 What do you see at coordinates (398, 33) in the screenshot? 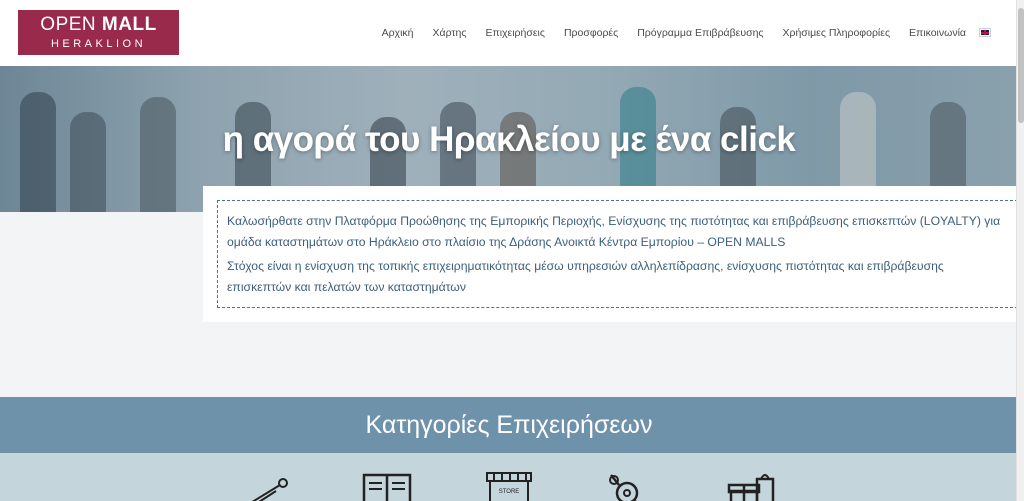
I see `nav-home: Αρχική` at bounding box center [398, 33].